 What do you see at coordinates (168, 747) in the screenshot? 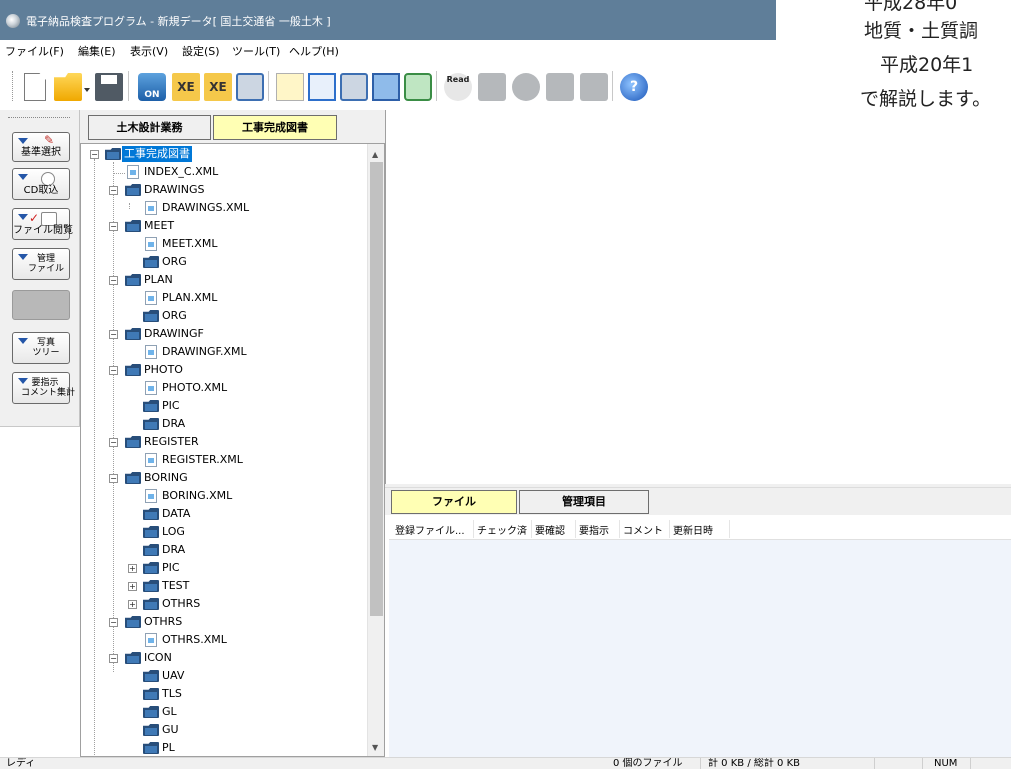
I see `tree-node-label: PL` at bounding box center [168, 747].